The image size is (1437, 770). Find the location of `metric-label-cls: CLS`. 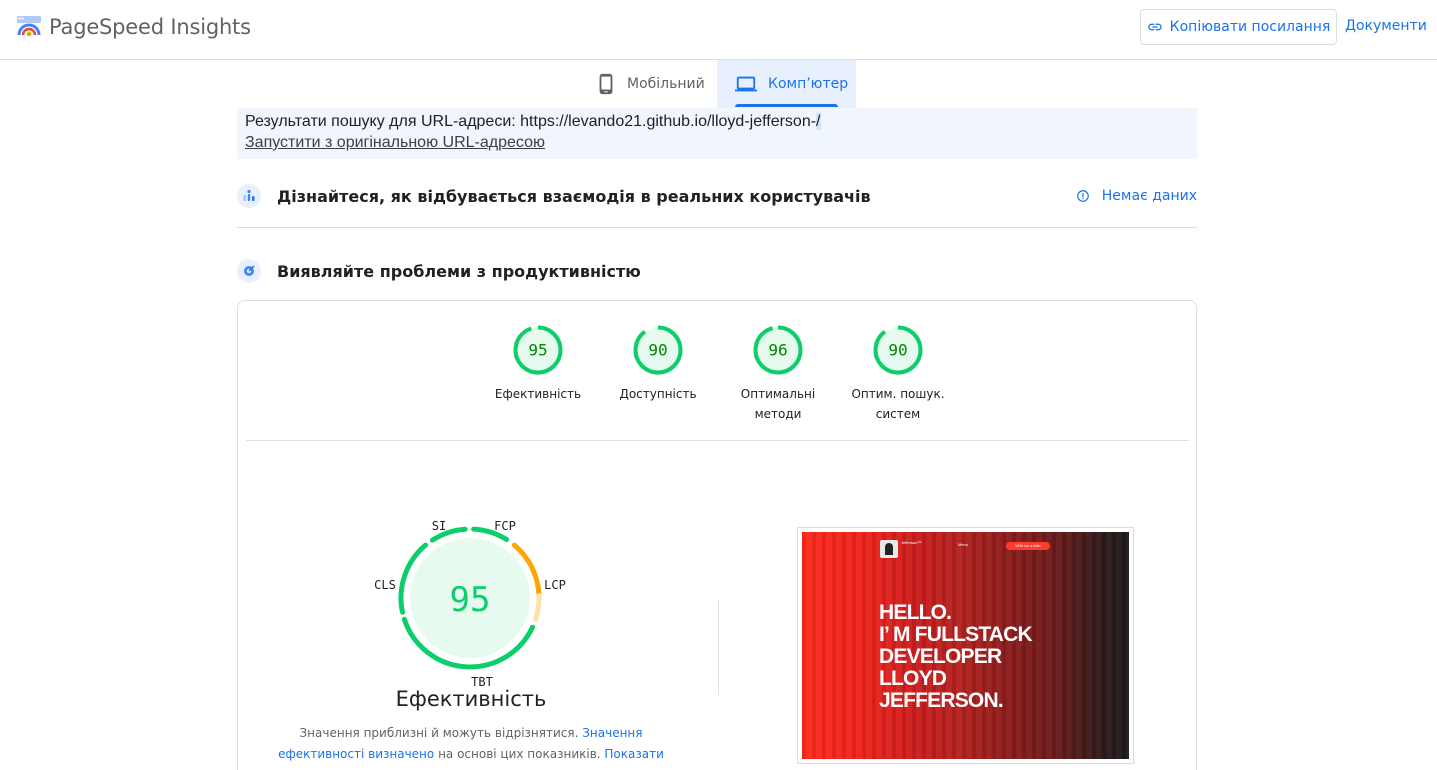

metric-label-cls: CLS is located at coordinates (385, 585).